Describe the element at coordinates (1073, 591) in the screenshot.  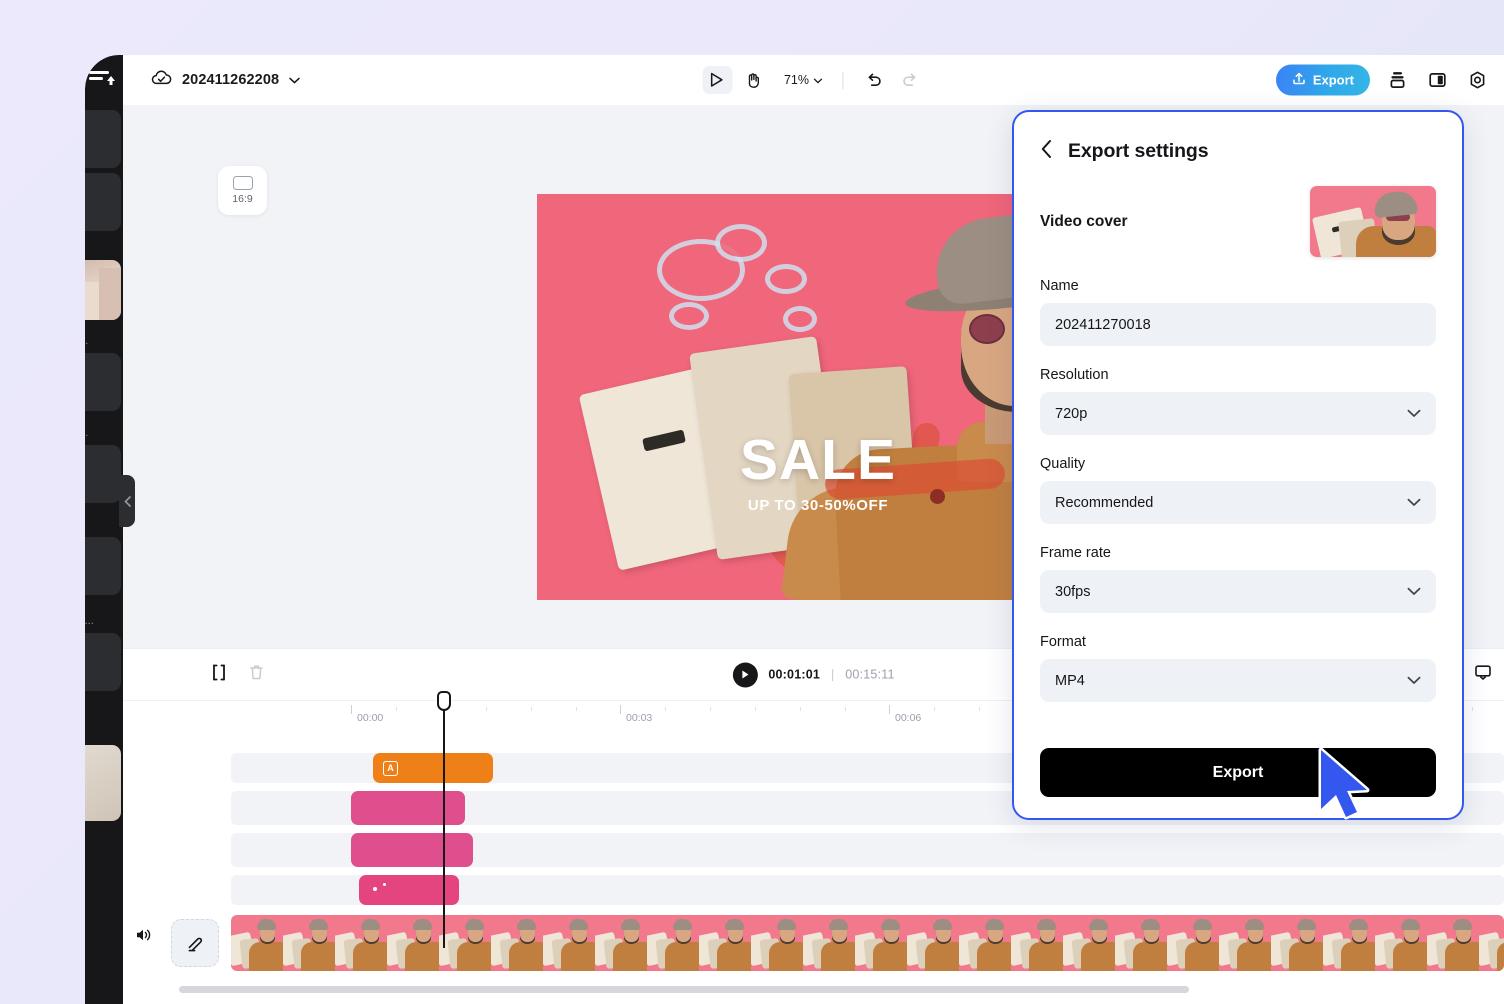
I see `framerate-value: 30fps` at that location.